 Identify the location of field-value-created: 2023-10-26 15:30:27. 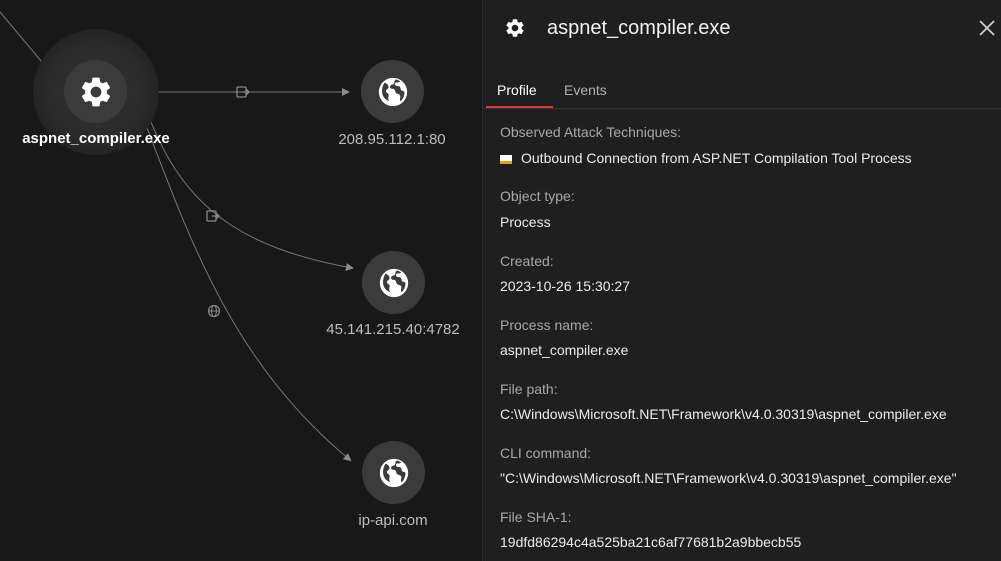
(565, 286).